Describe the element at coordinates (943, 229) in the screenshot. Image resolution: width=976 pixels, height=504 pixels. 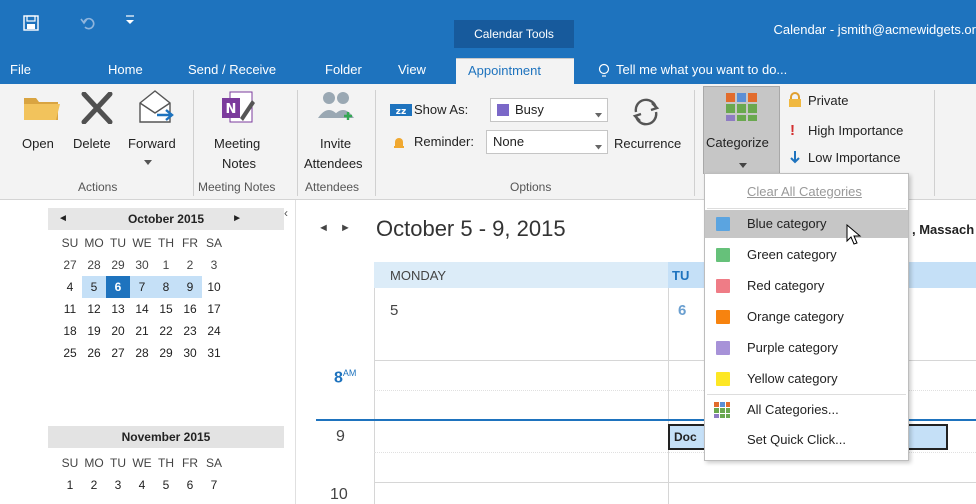
I see `weather-location: , Massach` at that location.